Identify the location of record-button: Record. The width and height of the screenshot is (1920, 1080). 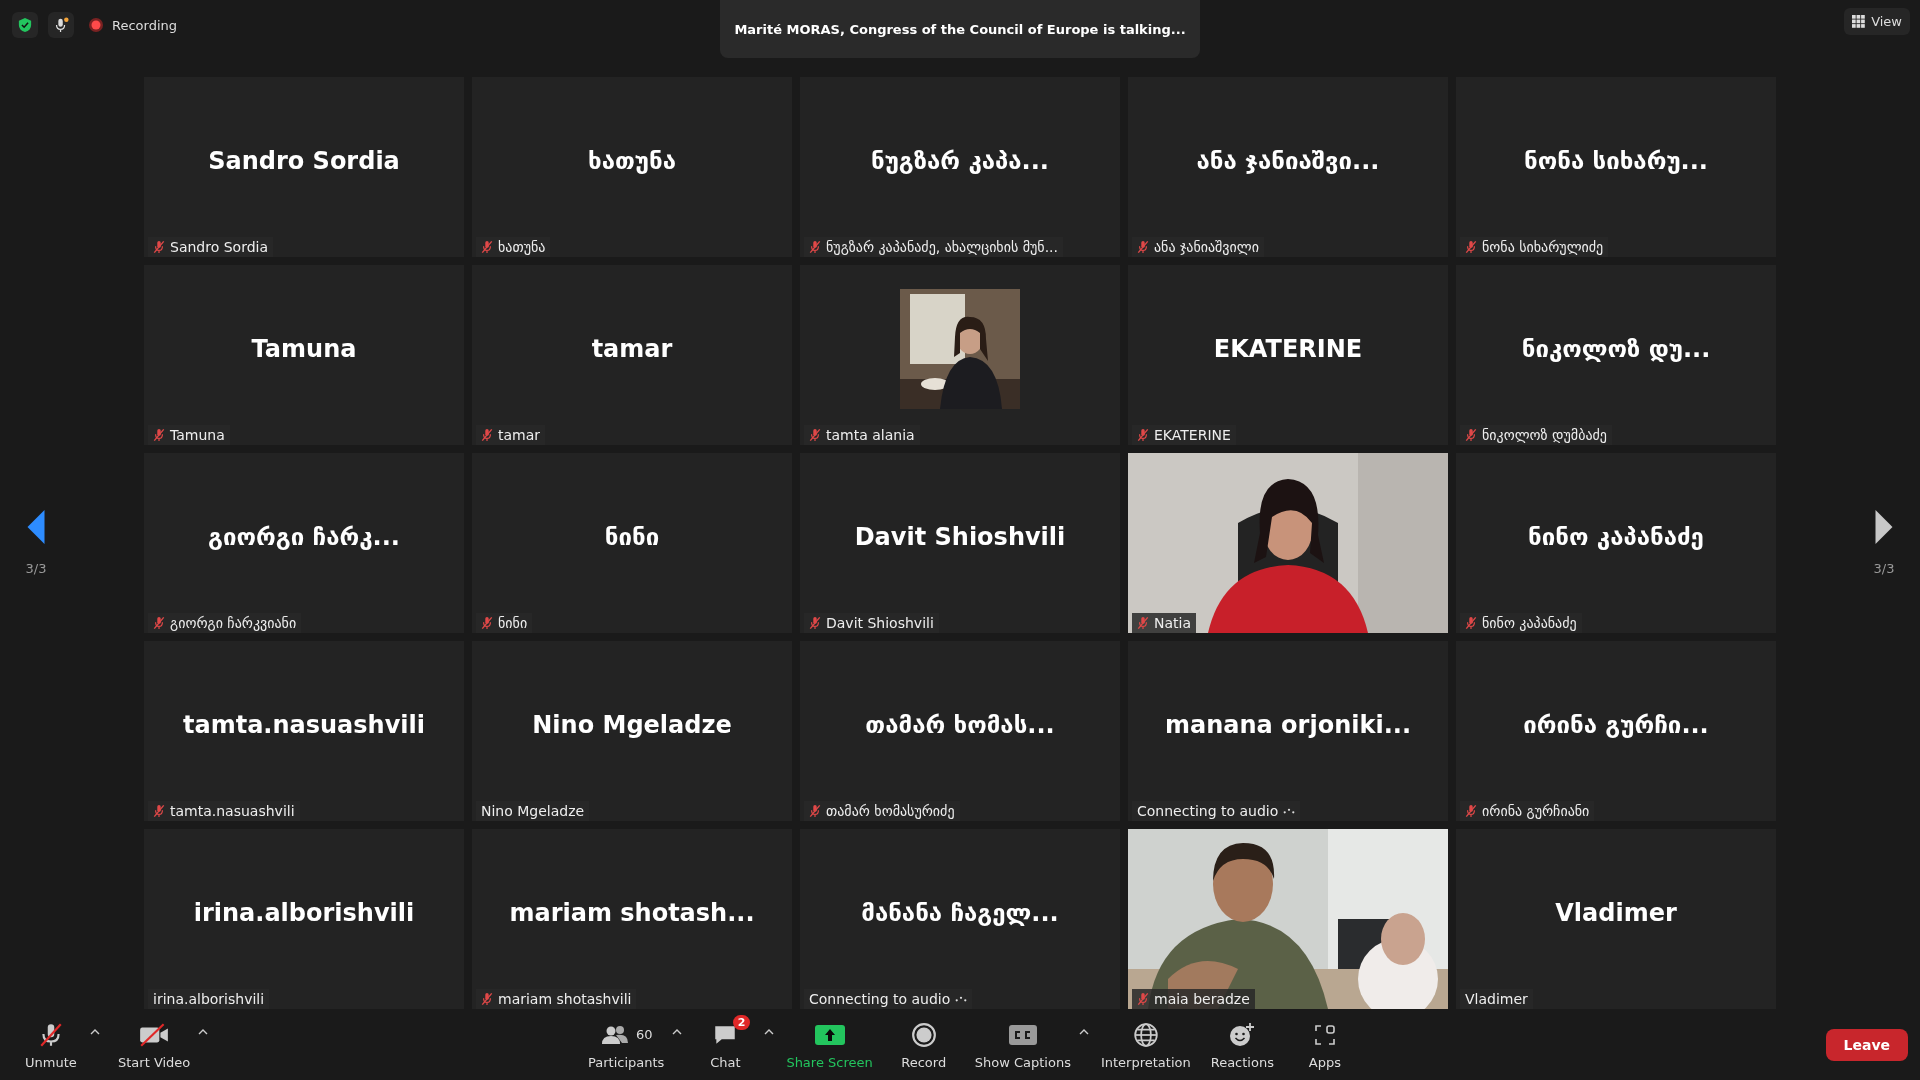
(923, 1045).